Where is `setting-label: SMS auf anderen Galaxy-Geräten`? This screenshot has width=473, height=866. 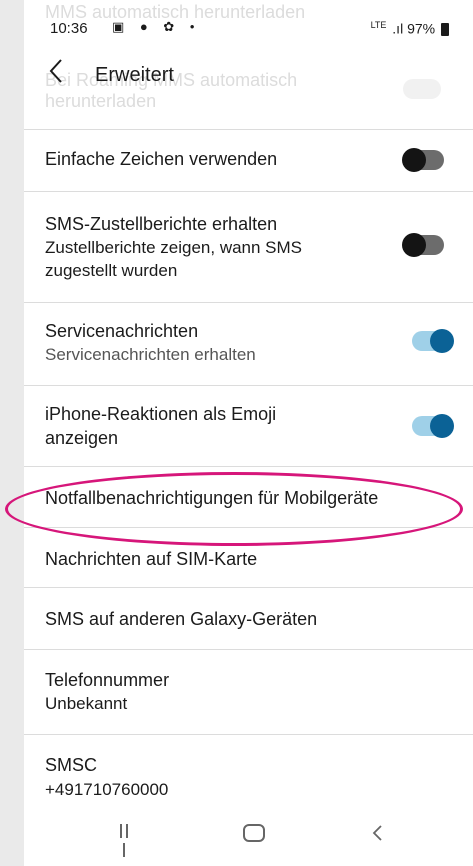
setting-label: SMS auf anderen Galaxy-Geräten is located at coordinates (181, 619).